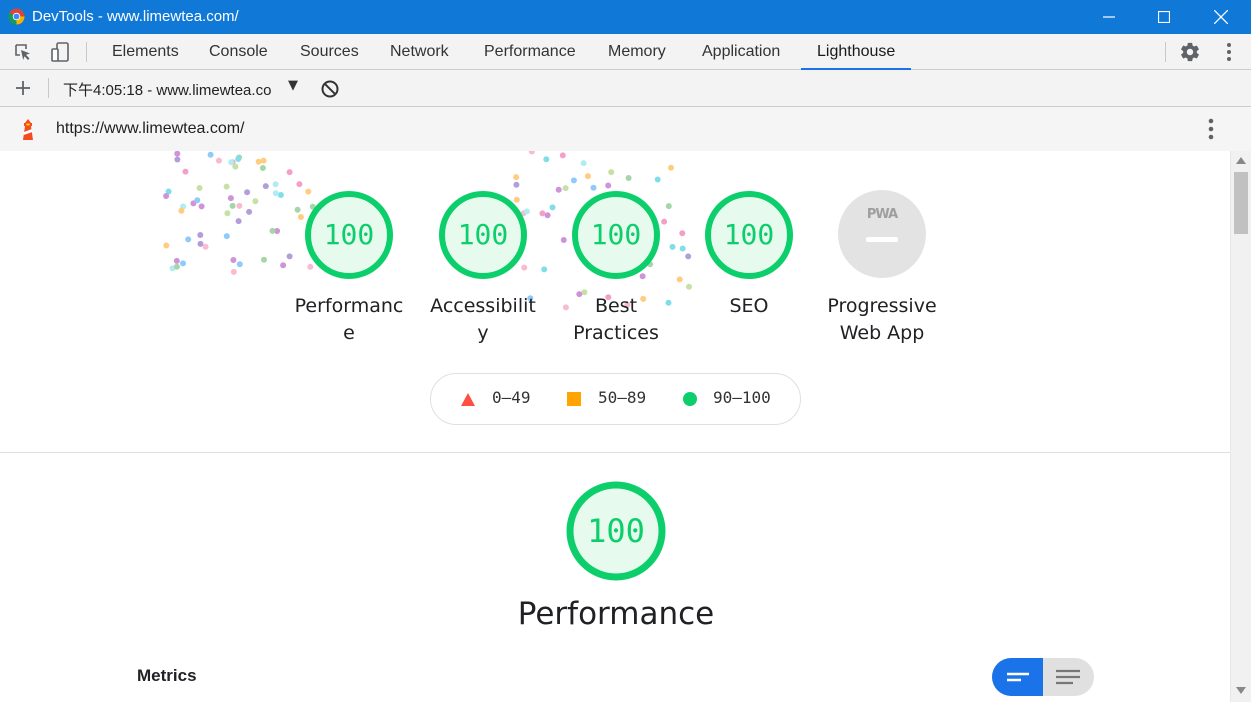 The height and width of the screenshot is (702, 1251). I want to click on inspect-element-button, so click(23, 52).